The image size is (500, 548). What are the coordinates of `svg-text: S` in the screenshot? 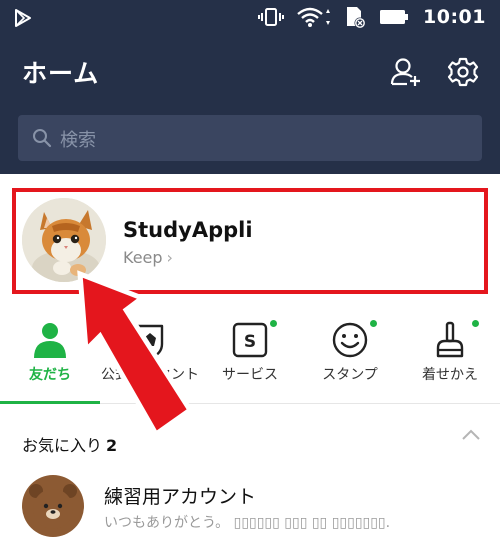 It's located at (250, 342).